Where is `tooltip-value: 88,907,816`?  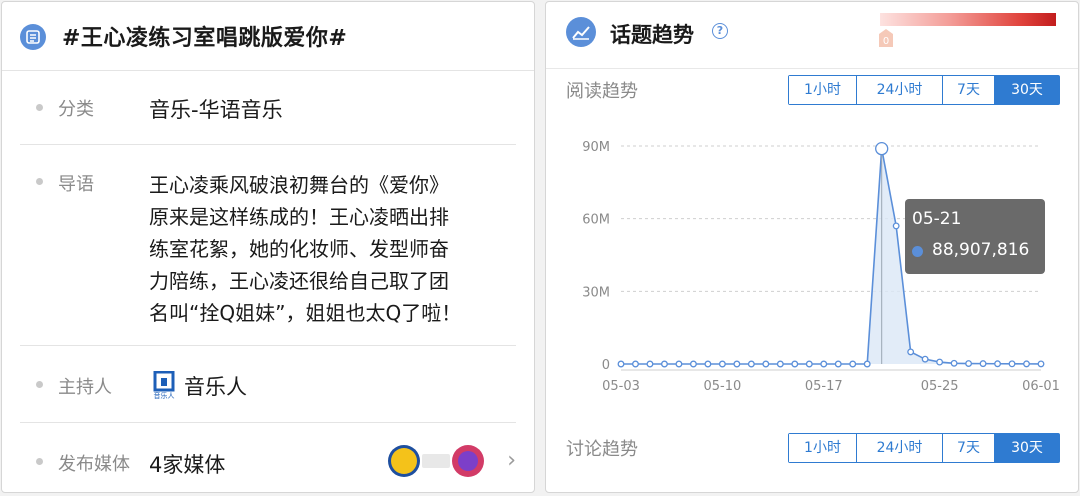
tooltip-value: 88,907,816 is located at coordinates (981, 250).